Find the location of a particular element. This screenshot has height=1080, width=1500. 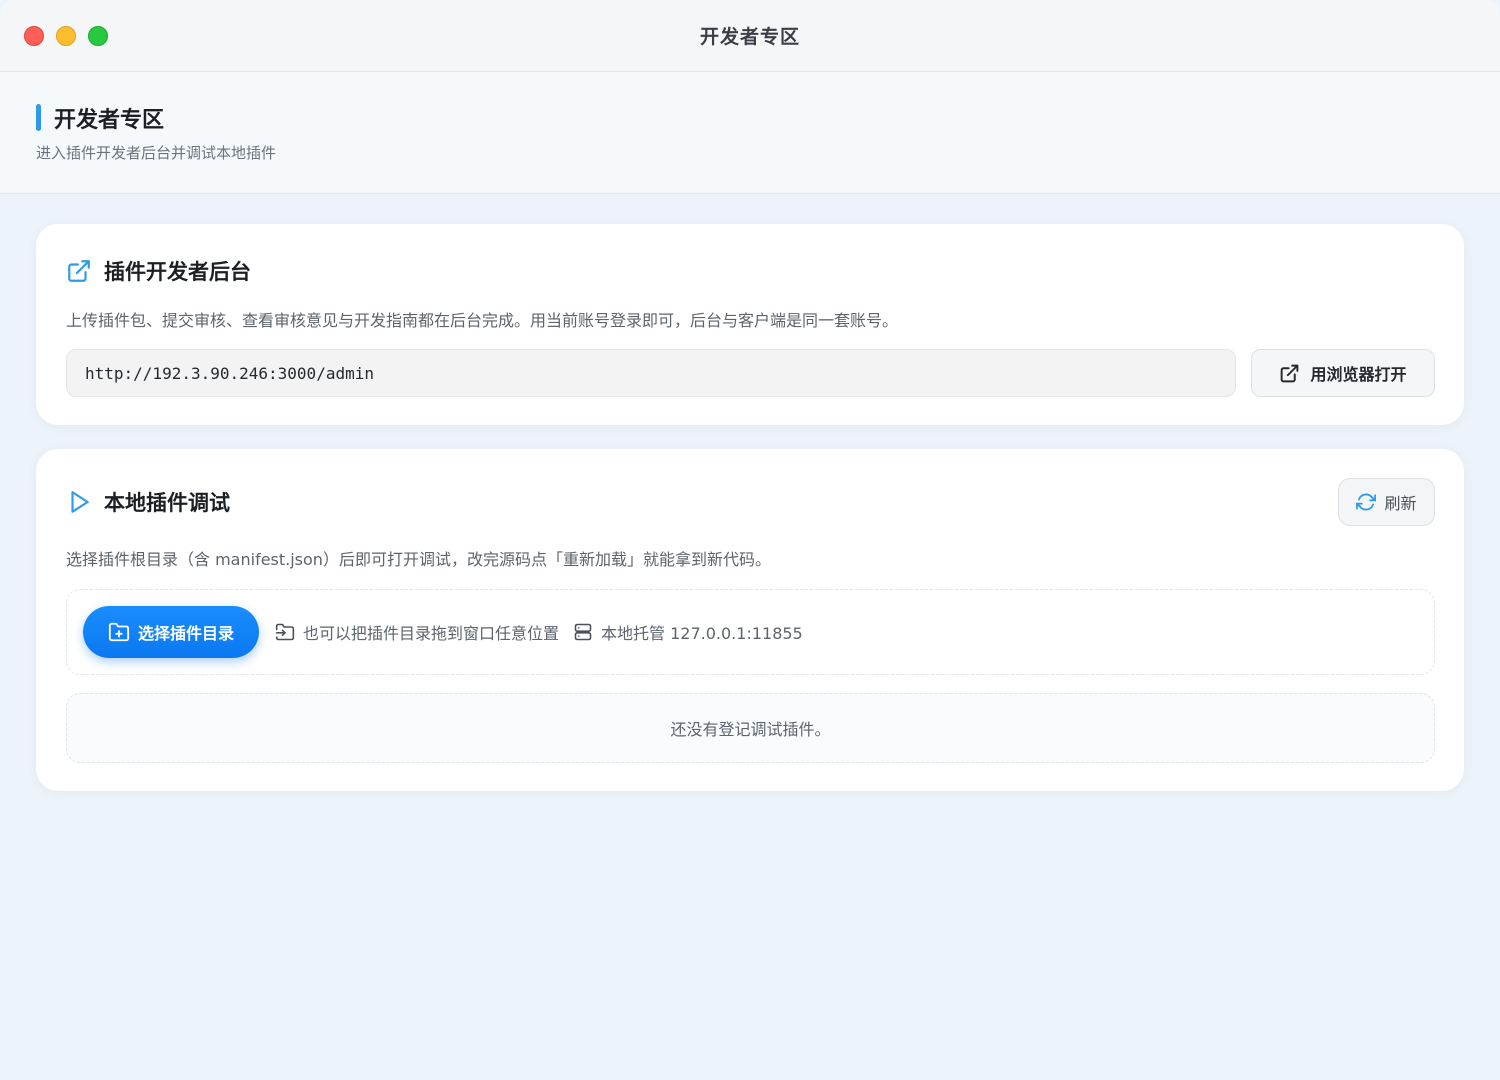

select-plugin-folder-label: 选择插件目录 is located at coordinates (185, 633).